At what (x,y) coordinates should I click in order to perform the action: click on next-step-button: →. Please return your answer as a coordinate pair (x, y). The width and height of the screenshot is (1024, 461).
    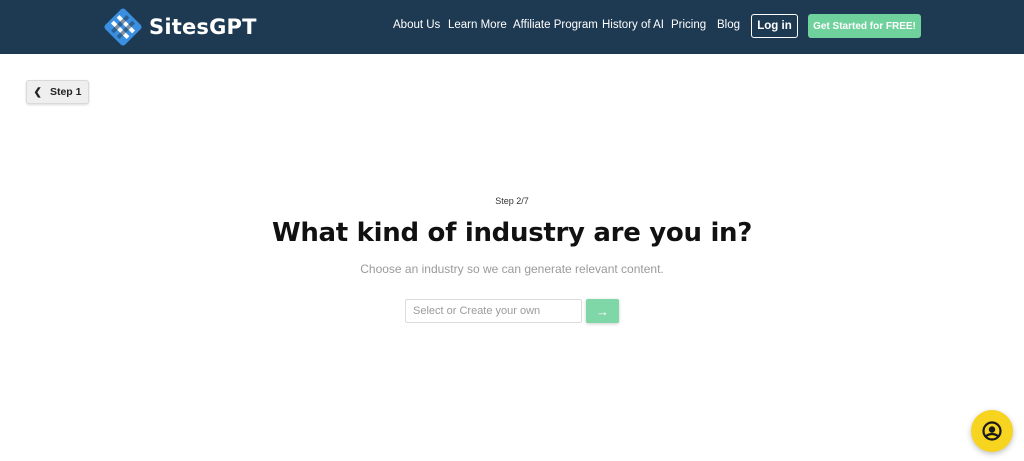
    Looking at the image, I should click on (602, 311).